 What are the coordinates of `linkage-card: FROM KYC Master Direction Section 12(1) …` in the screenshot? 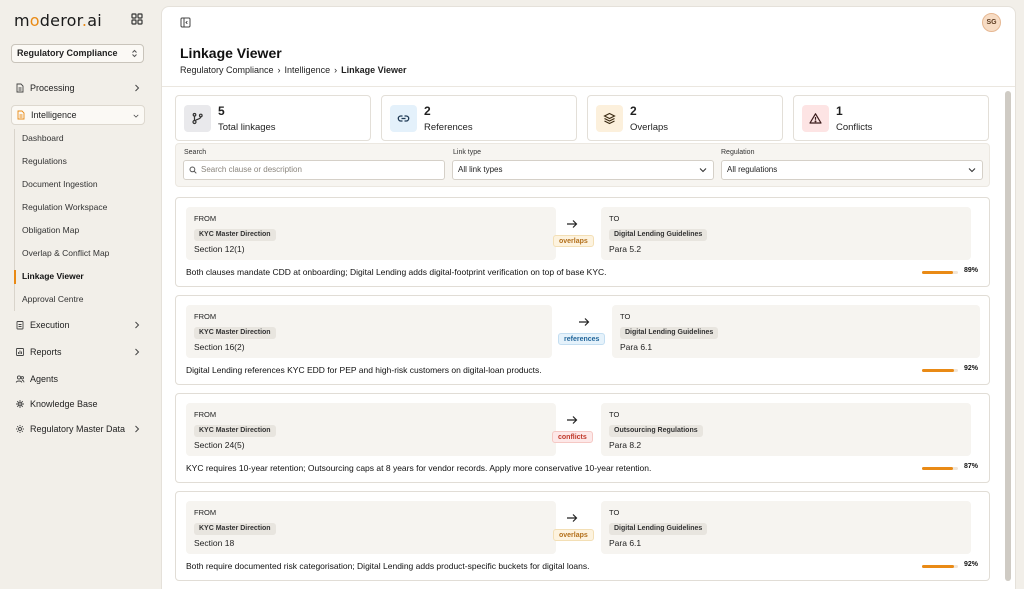 It's located at (582, 242).